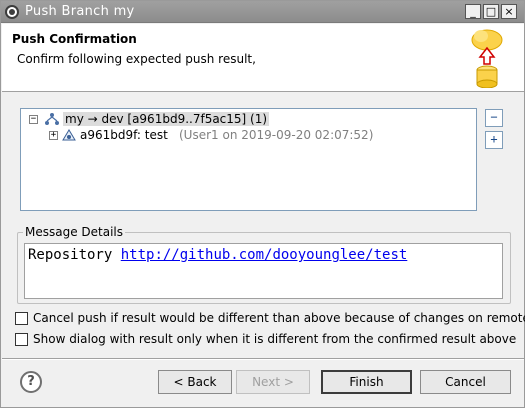  Describe the element at coordinates (262, 12) in the screenshot. I see `title-bar: Push Branch my _ □ ×` at that location.